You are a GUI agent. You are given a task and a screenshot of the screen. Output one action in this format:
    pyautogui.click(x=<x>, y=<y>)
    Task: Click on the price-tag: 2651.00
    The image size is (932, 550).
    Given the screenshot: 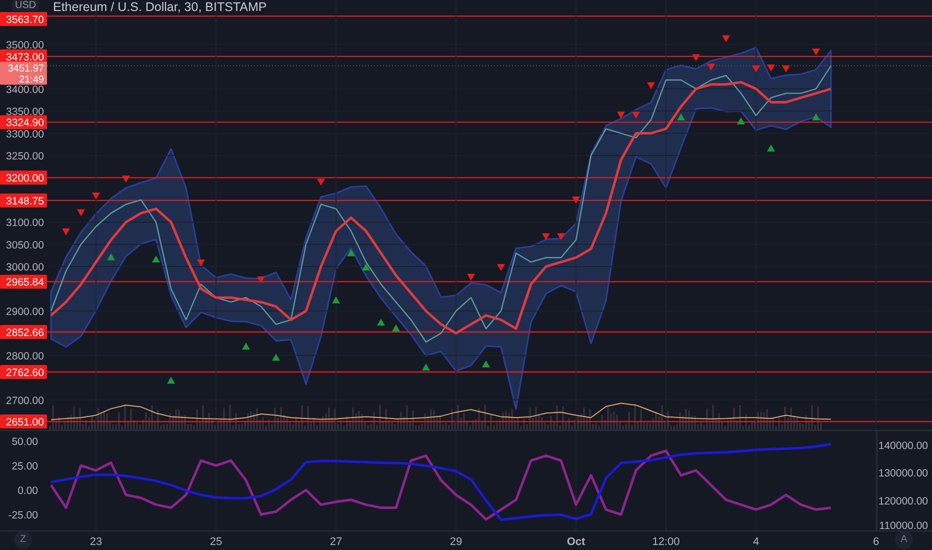 What is the action you would take?
    pyautogui.click(x=23, y=421)
    